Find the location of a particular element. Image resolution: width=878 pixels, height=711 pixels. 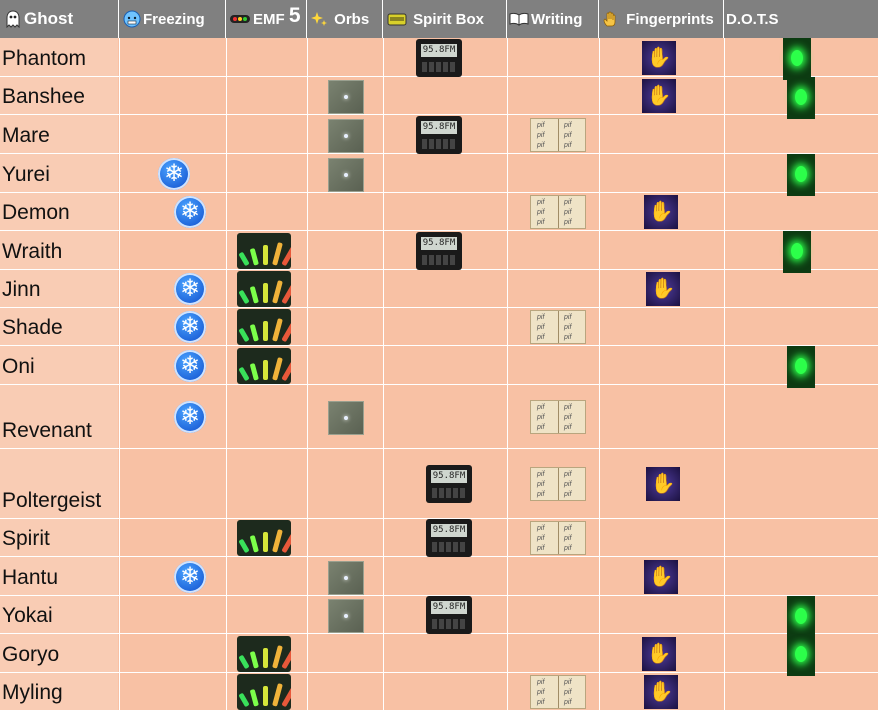

header-dots: D.O.T.S is located at coordinates (801, 19).